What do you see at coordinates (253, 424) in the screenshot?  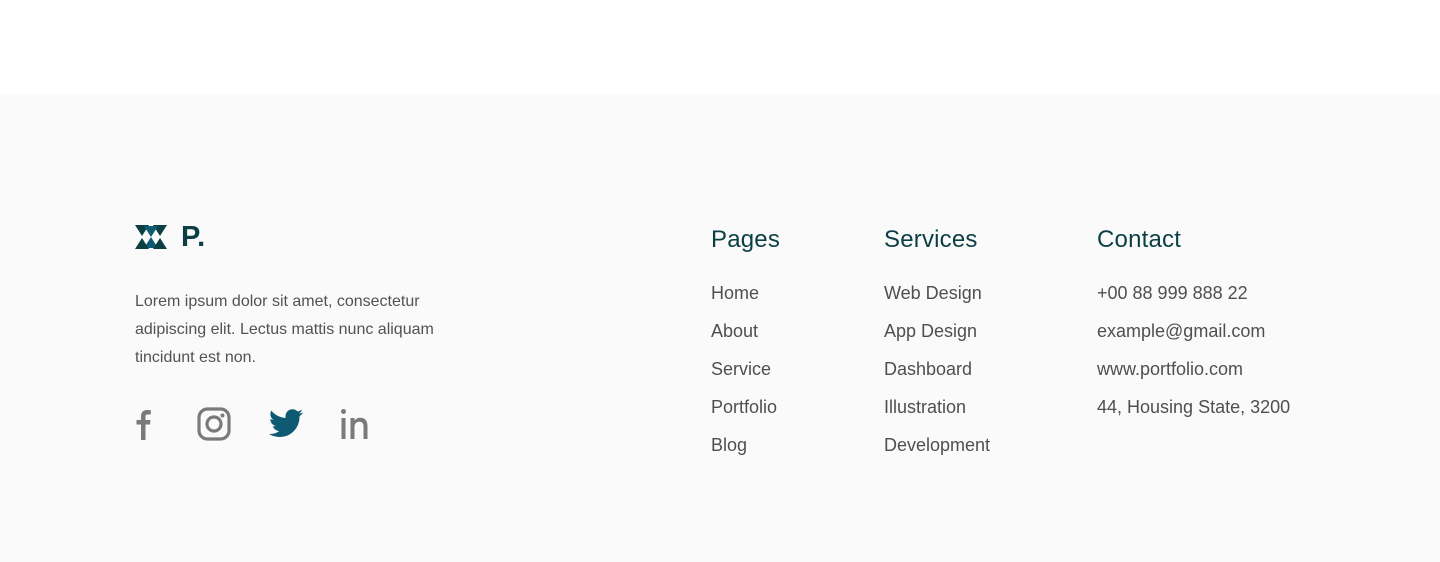 I see `social-links` at bounding box center [253, 424].